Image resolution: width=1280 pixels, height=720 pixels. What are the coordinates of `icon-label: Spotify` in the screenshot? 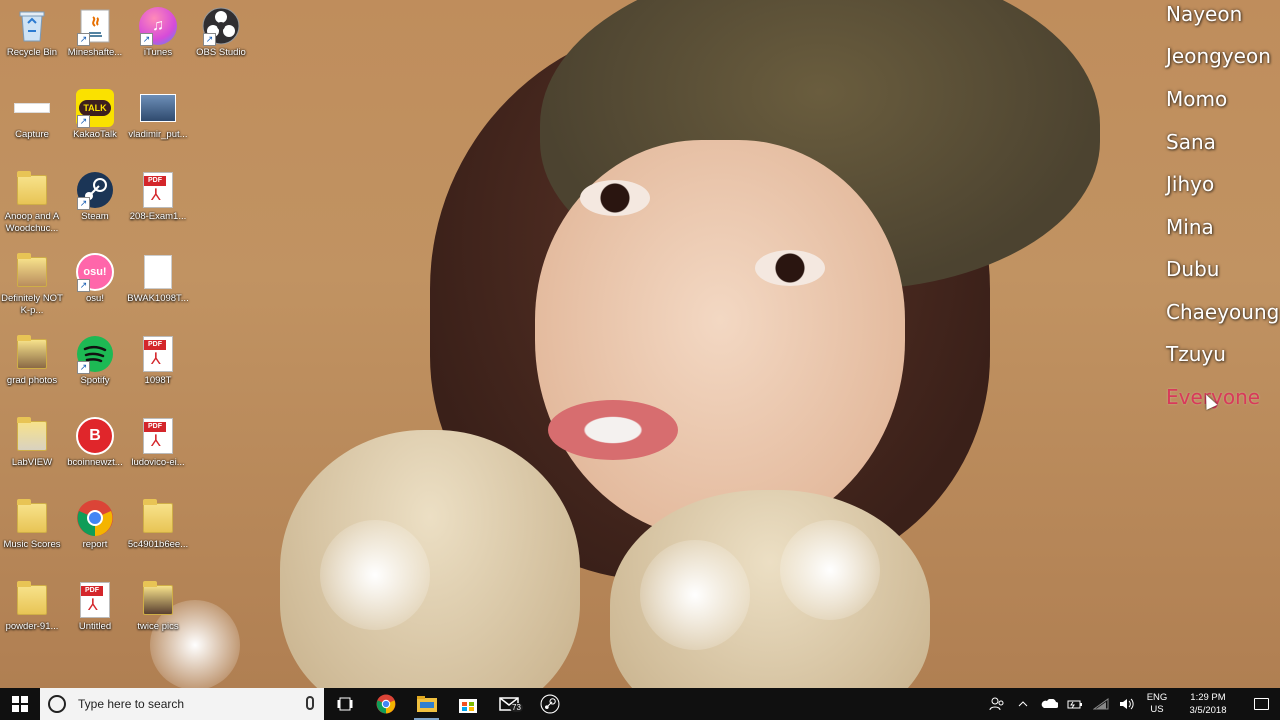 It's located at (95, 380).